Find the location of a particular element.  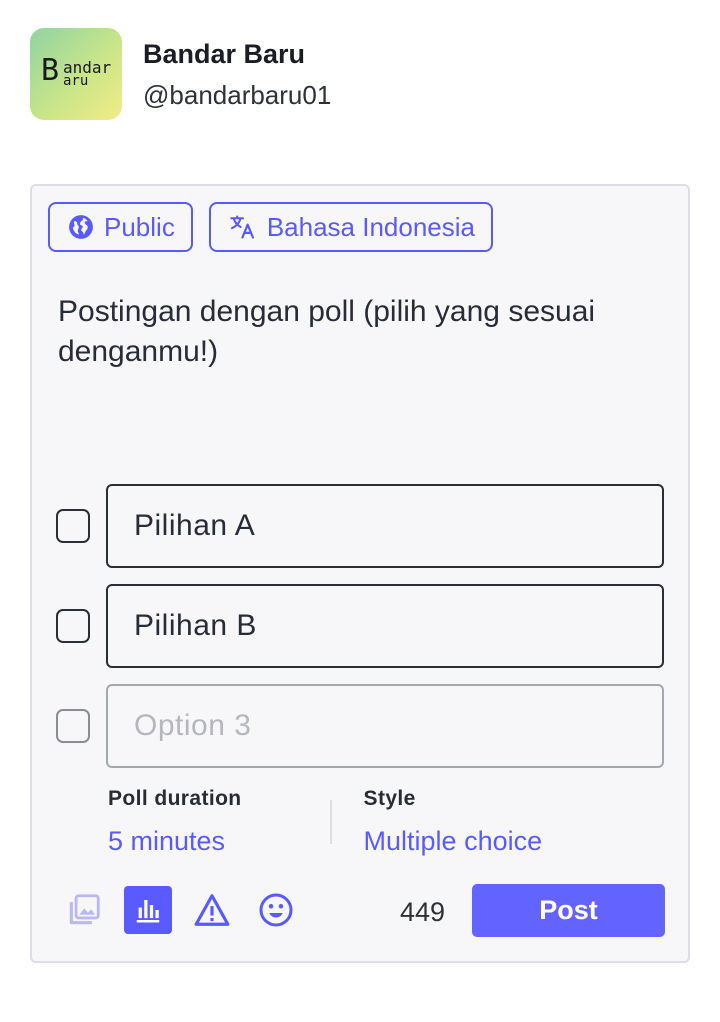

visibility-label: Public is located at coordinates (139, 226).